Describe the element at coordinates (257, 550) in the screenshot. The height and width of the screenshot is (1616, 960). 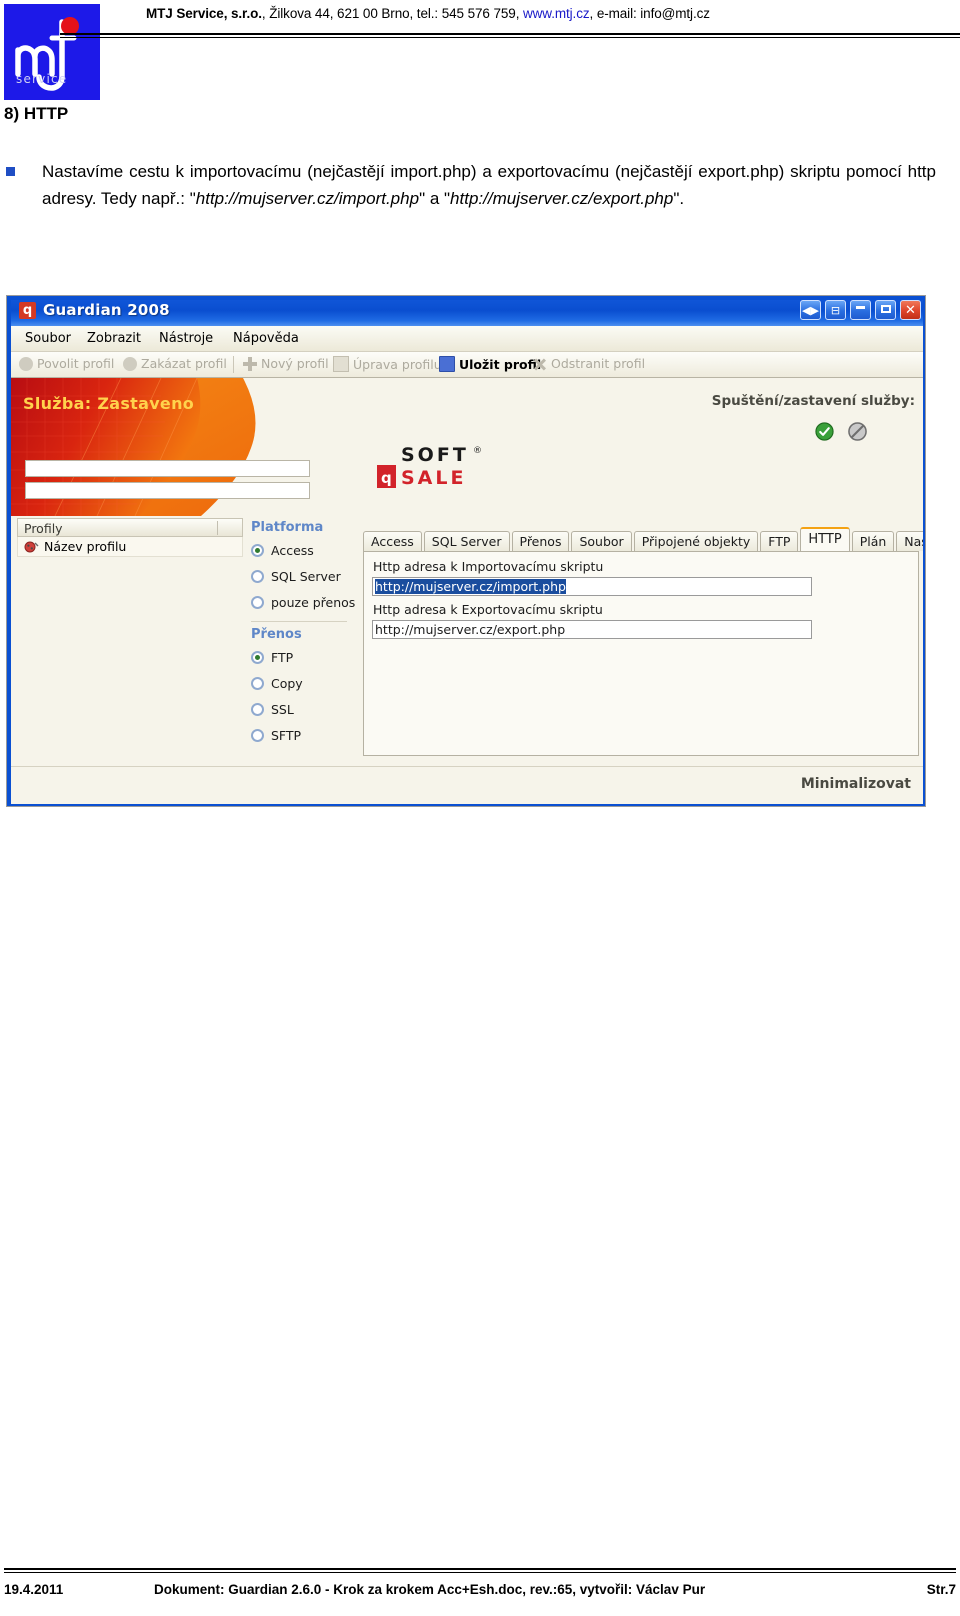
I see `radio-button-access` at that location.